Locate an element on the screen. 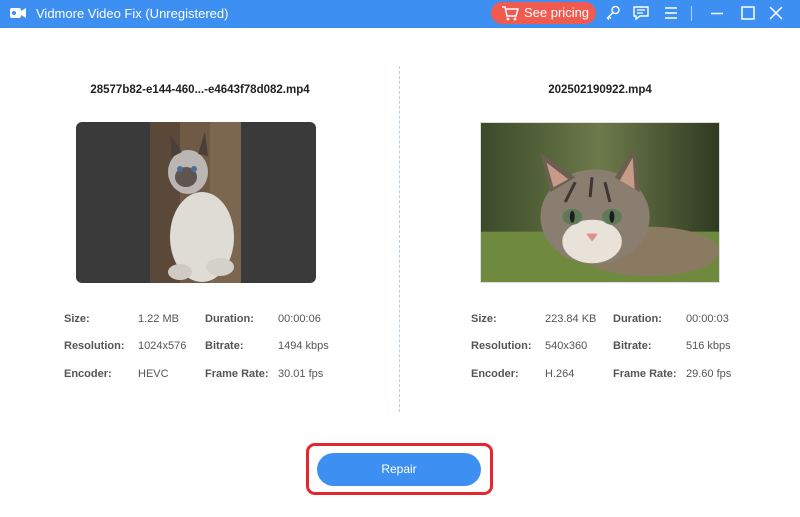 Image resolution: width=800 pixels, height=517 pixels. column-divider is located at coordinates (399, 239).